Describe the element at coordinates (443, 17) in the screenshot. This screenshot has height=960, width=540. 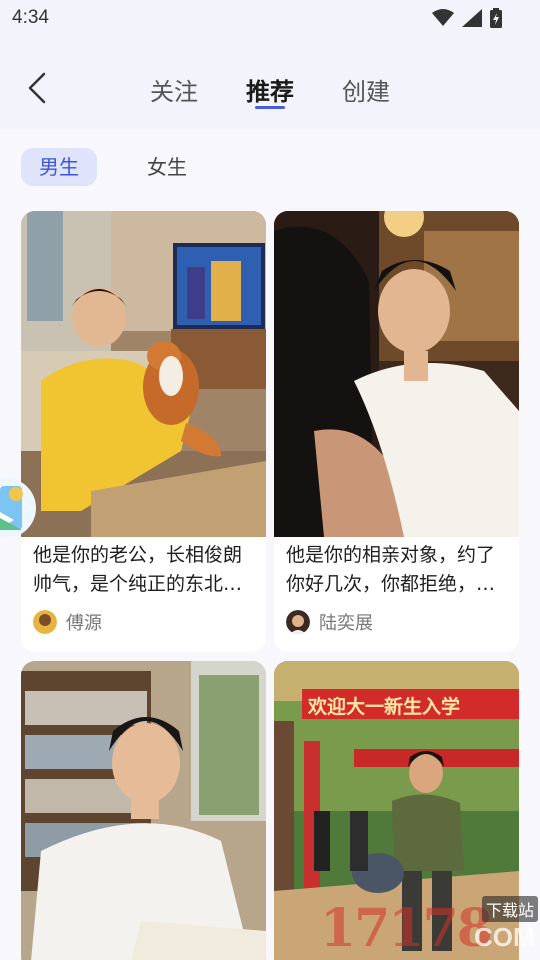
I see `wifi-icon` at that location.